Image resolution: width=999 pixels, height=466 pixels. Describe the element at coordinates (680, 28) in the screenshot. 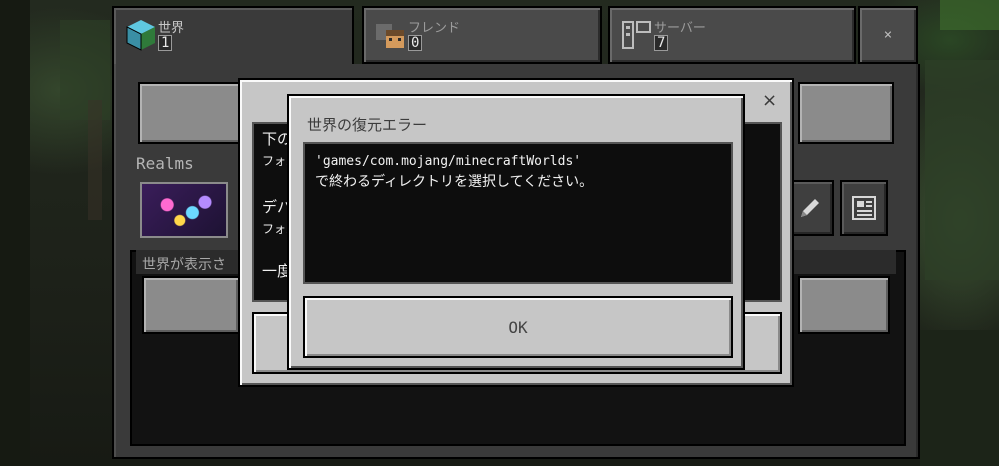

I see `tab-servers-label: サーバー` at that location.